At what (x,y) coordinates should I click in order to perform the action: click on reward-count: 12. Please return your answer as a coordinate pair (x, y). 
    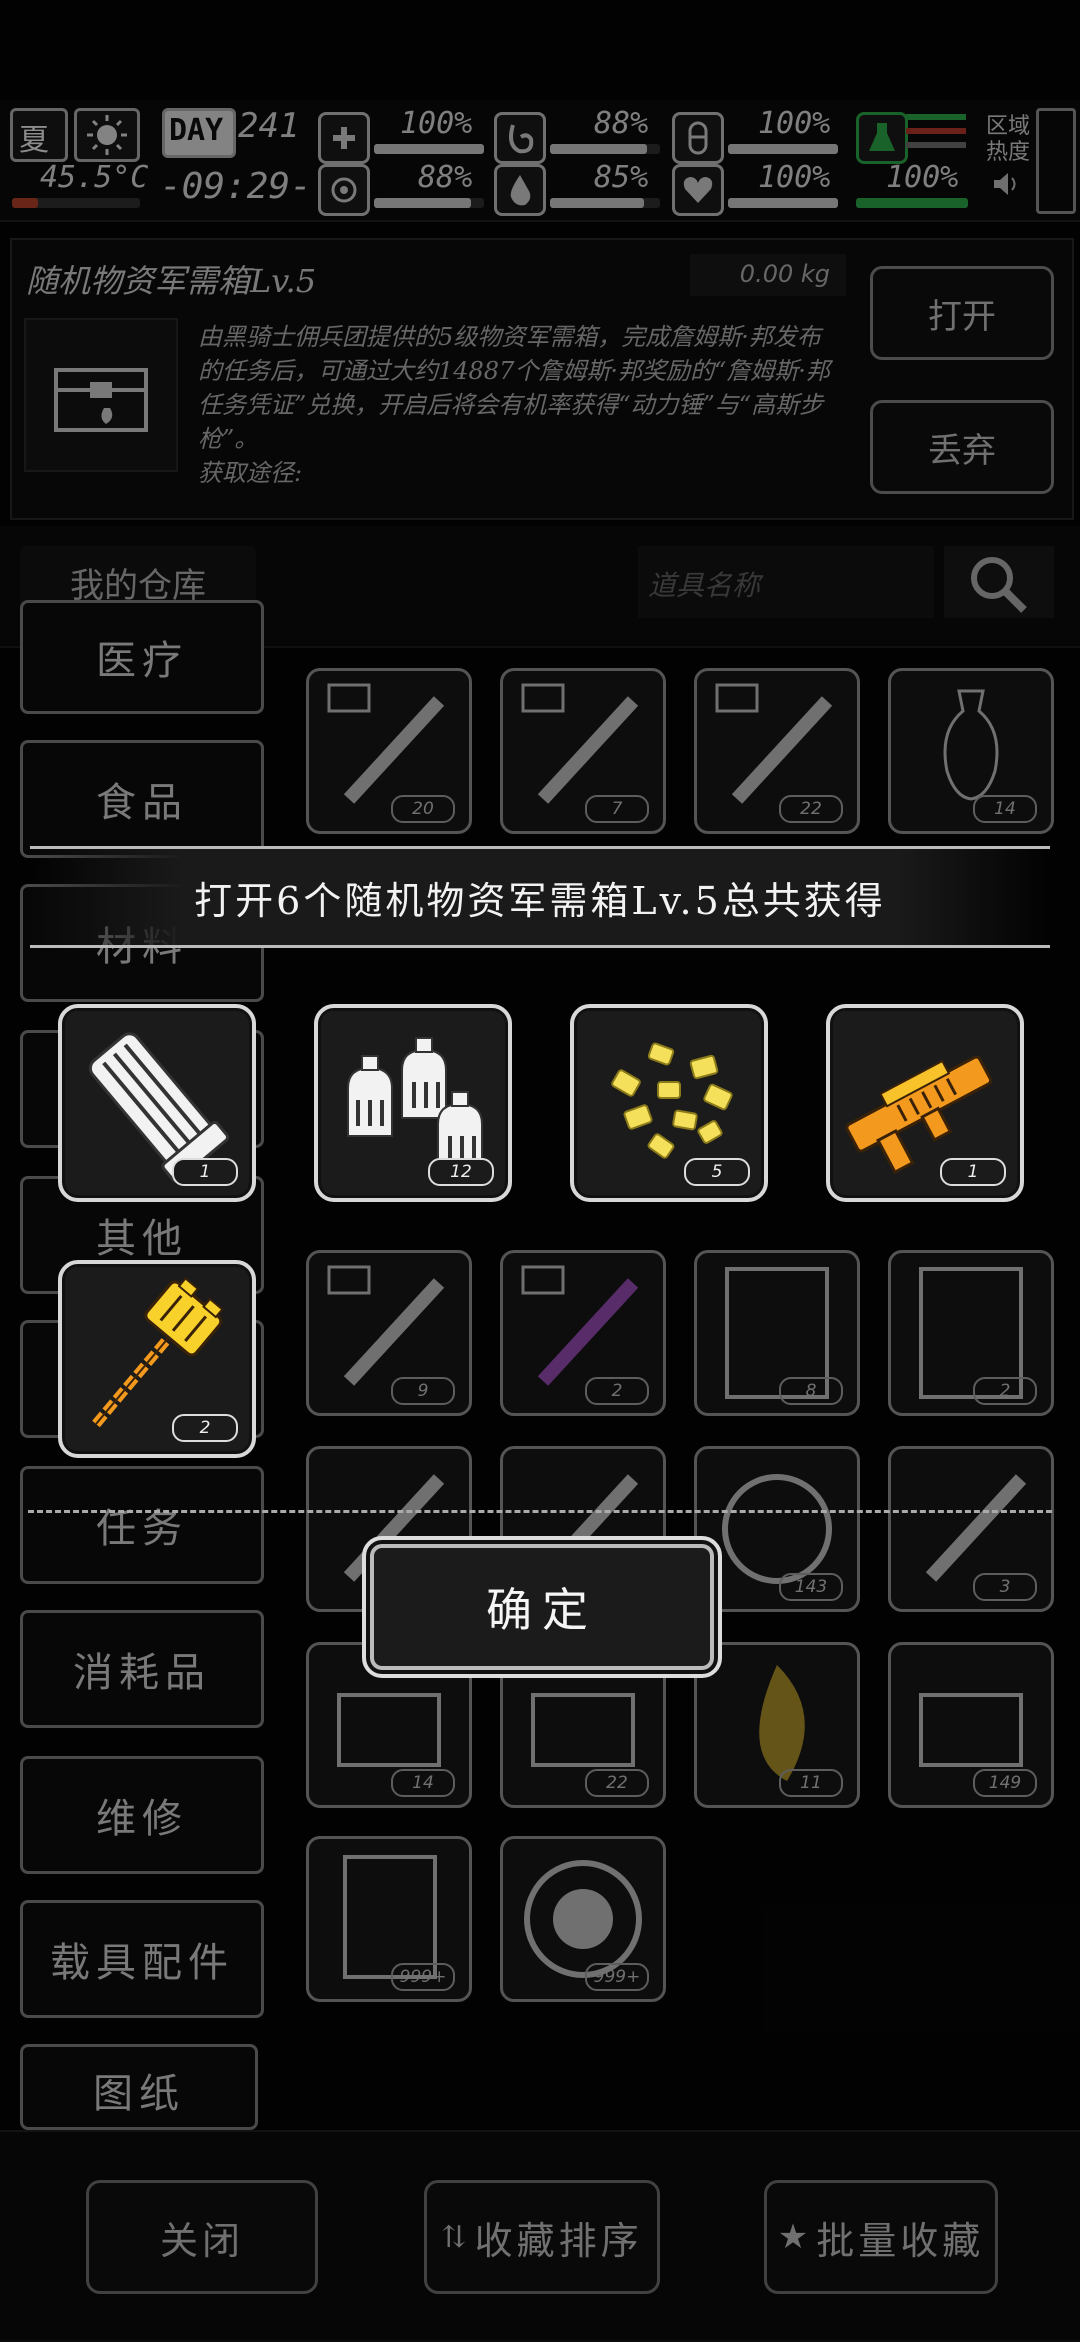
    Looking at the image, I should click on (461, 1172).